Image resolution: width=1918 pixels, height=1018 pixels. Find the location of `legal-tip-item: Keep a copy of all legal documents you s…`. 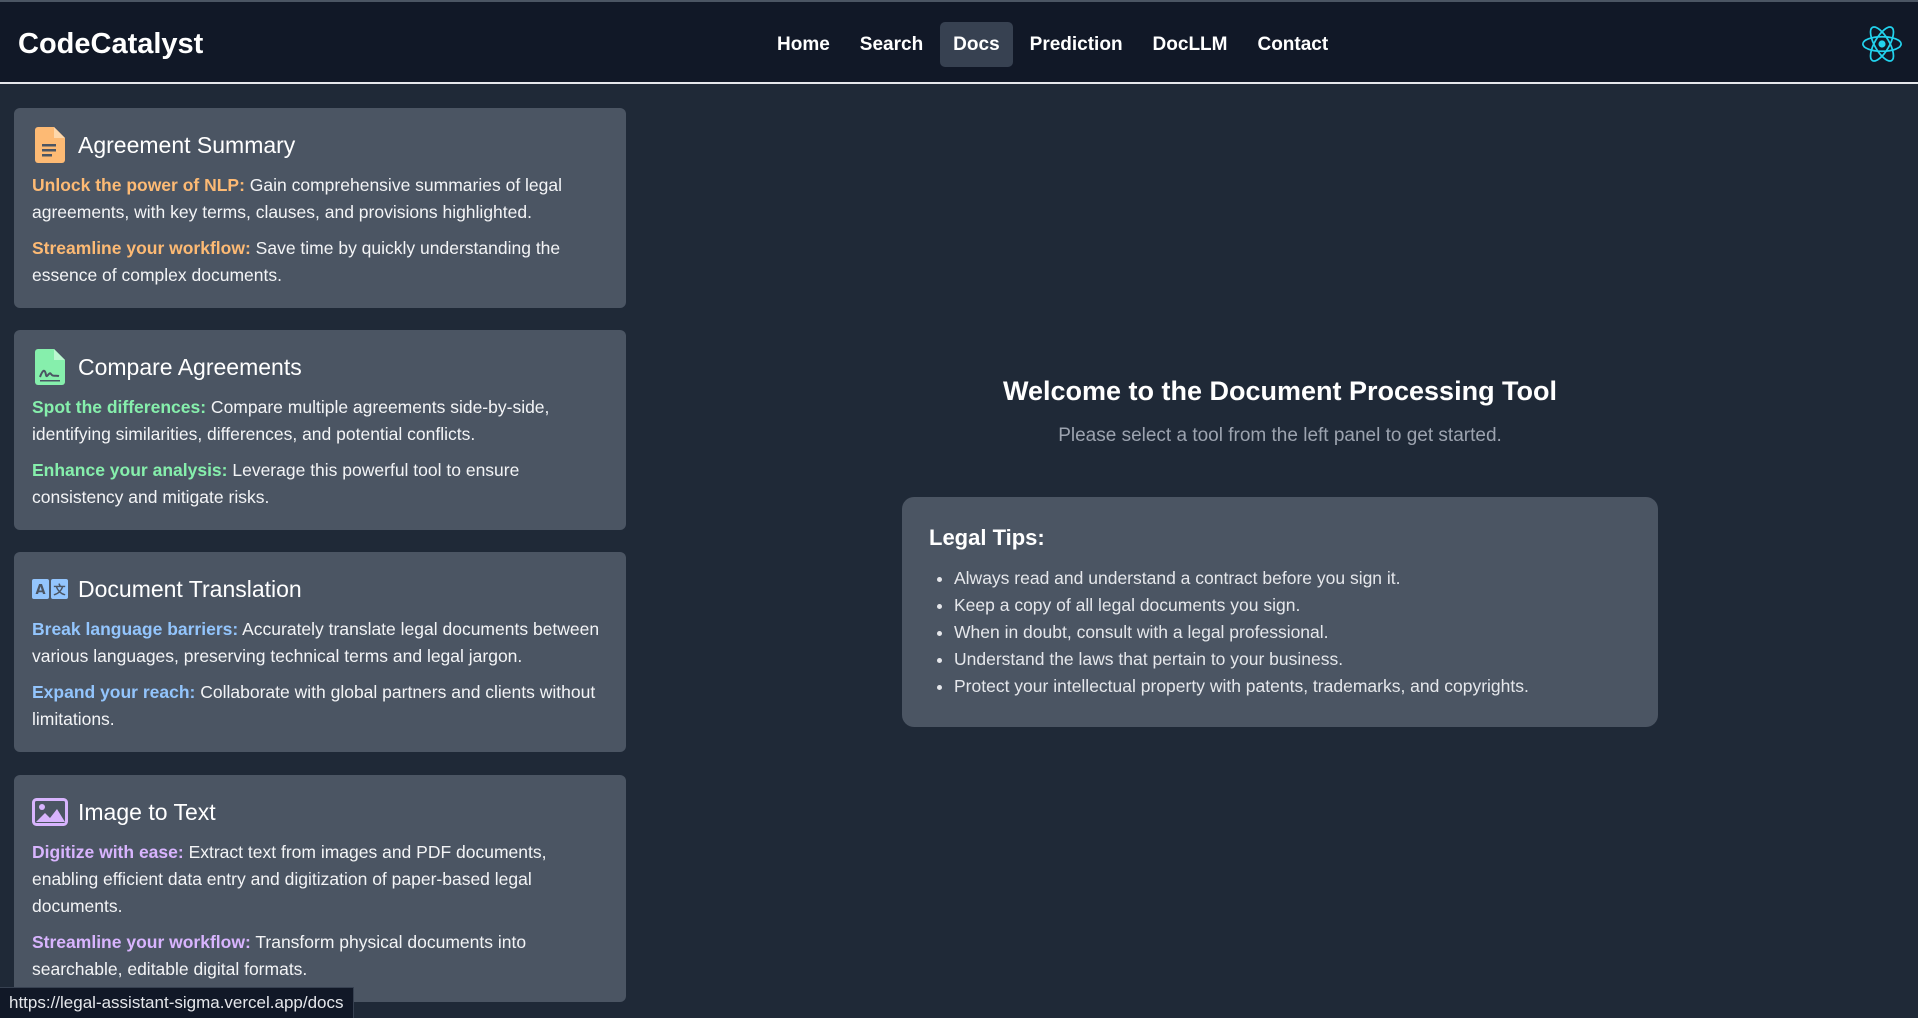

legal-tip-item: Keep a copy of all legal documents you s… is located at coordinates (1292, 605).